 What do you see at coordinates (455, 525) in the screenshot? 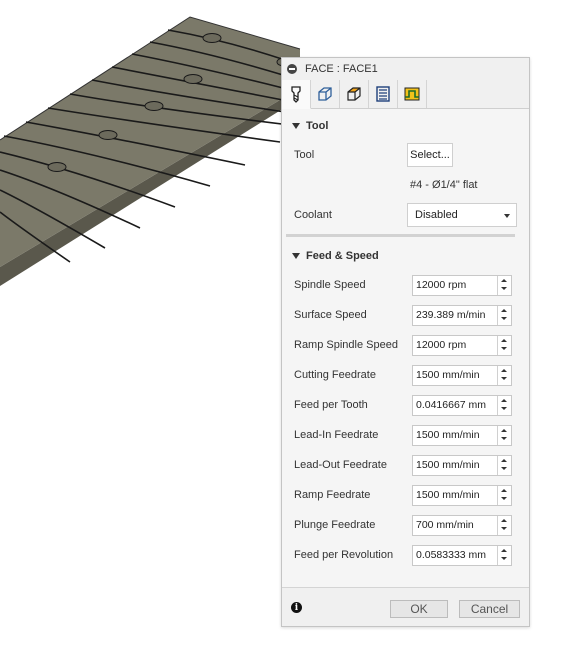
I see `feed-speed-value: 700 mm/min` at bounding box center [455, 525].